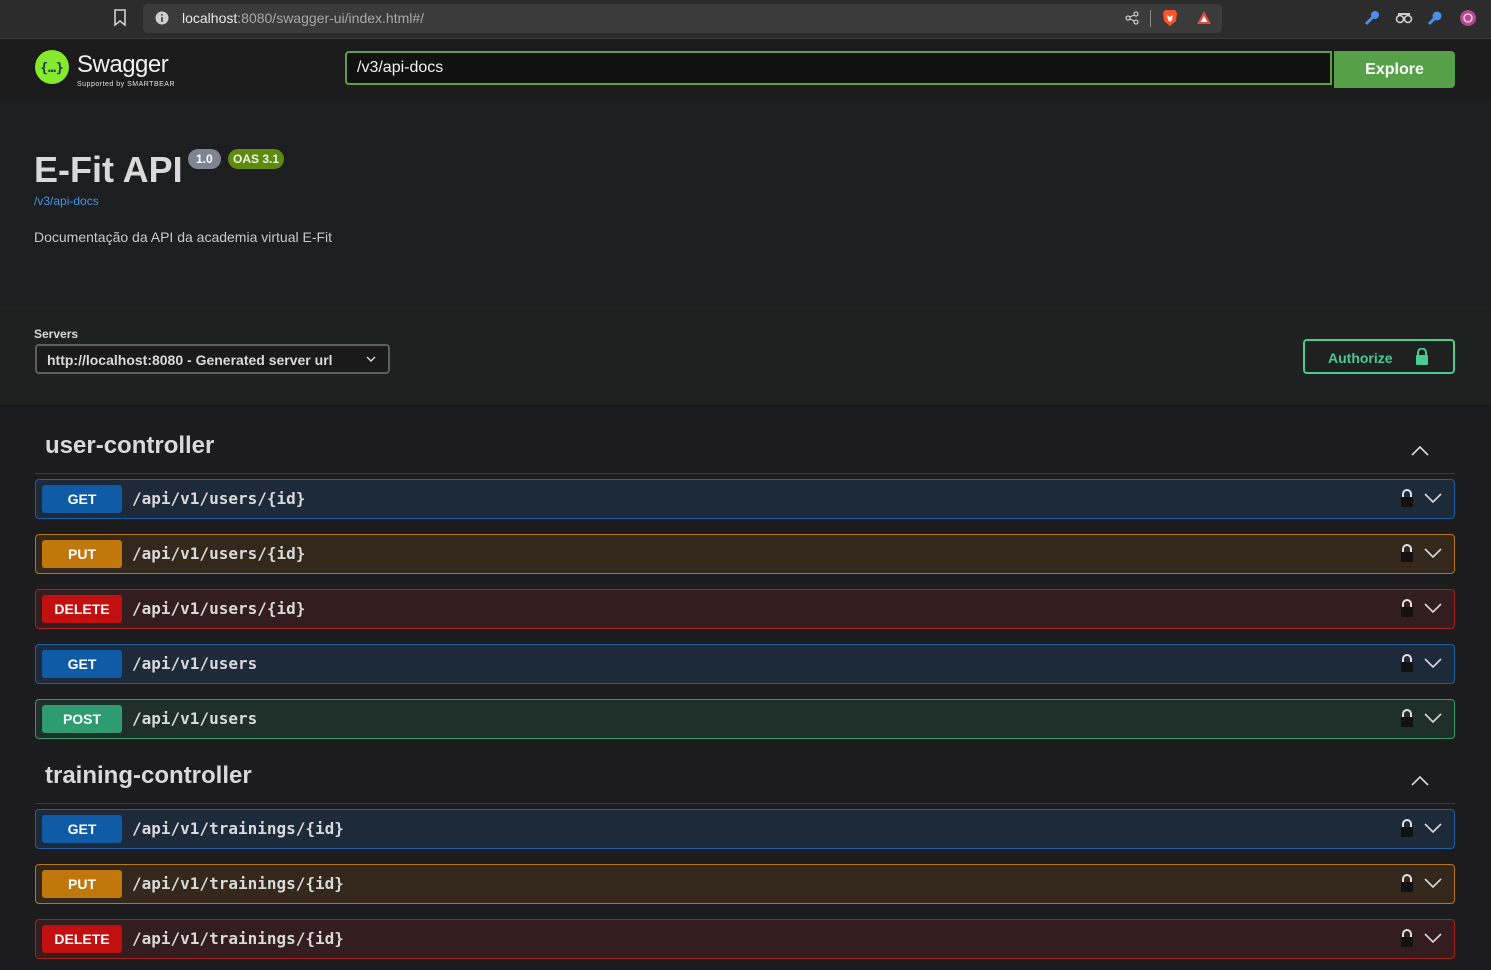  I want to click on lock-open-icon, so click(1422, 356).